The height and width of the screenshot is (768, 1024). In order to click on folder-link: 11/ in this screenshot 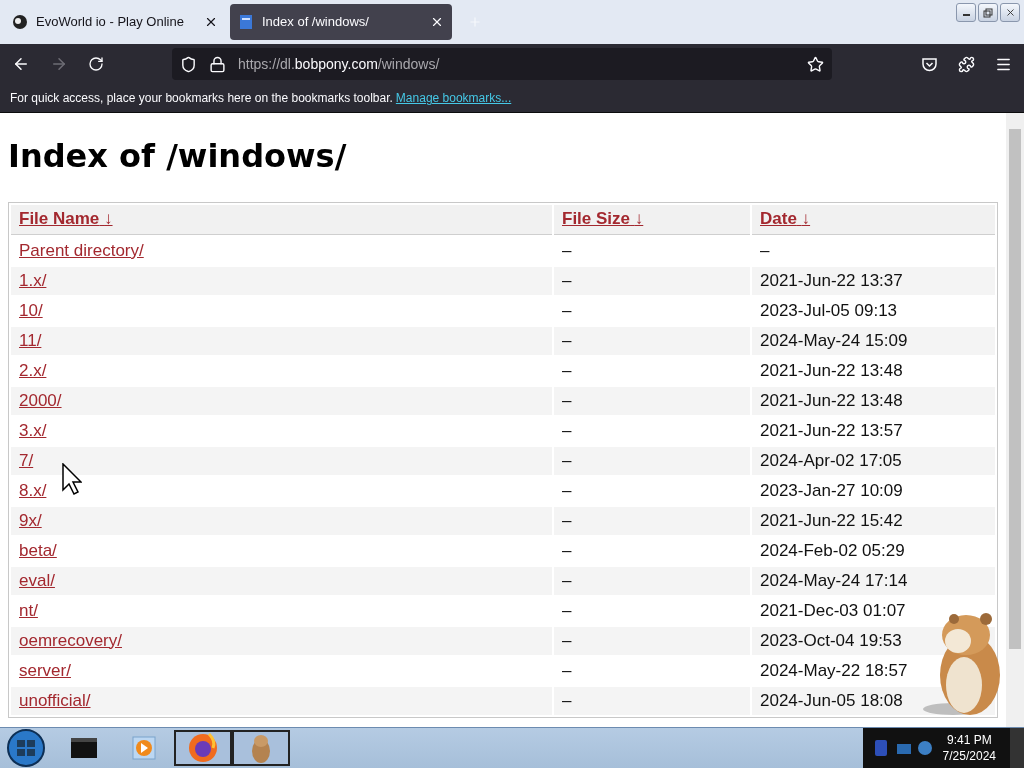, I will do `click(30, 340)`.